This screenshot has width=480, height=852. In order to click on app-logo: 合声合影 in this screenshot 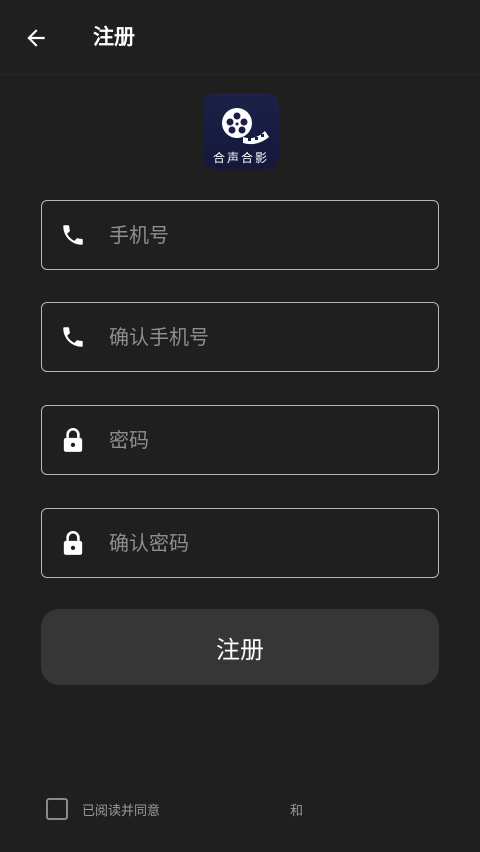, I will do `click(241, 131)`.